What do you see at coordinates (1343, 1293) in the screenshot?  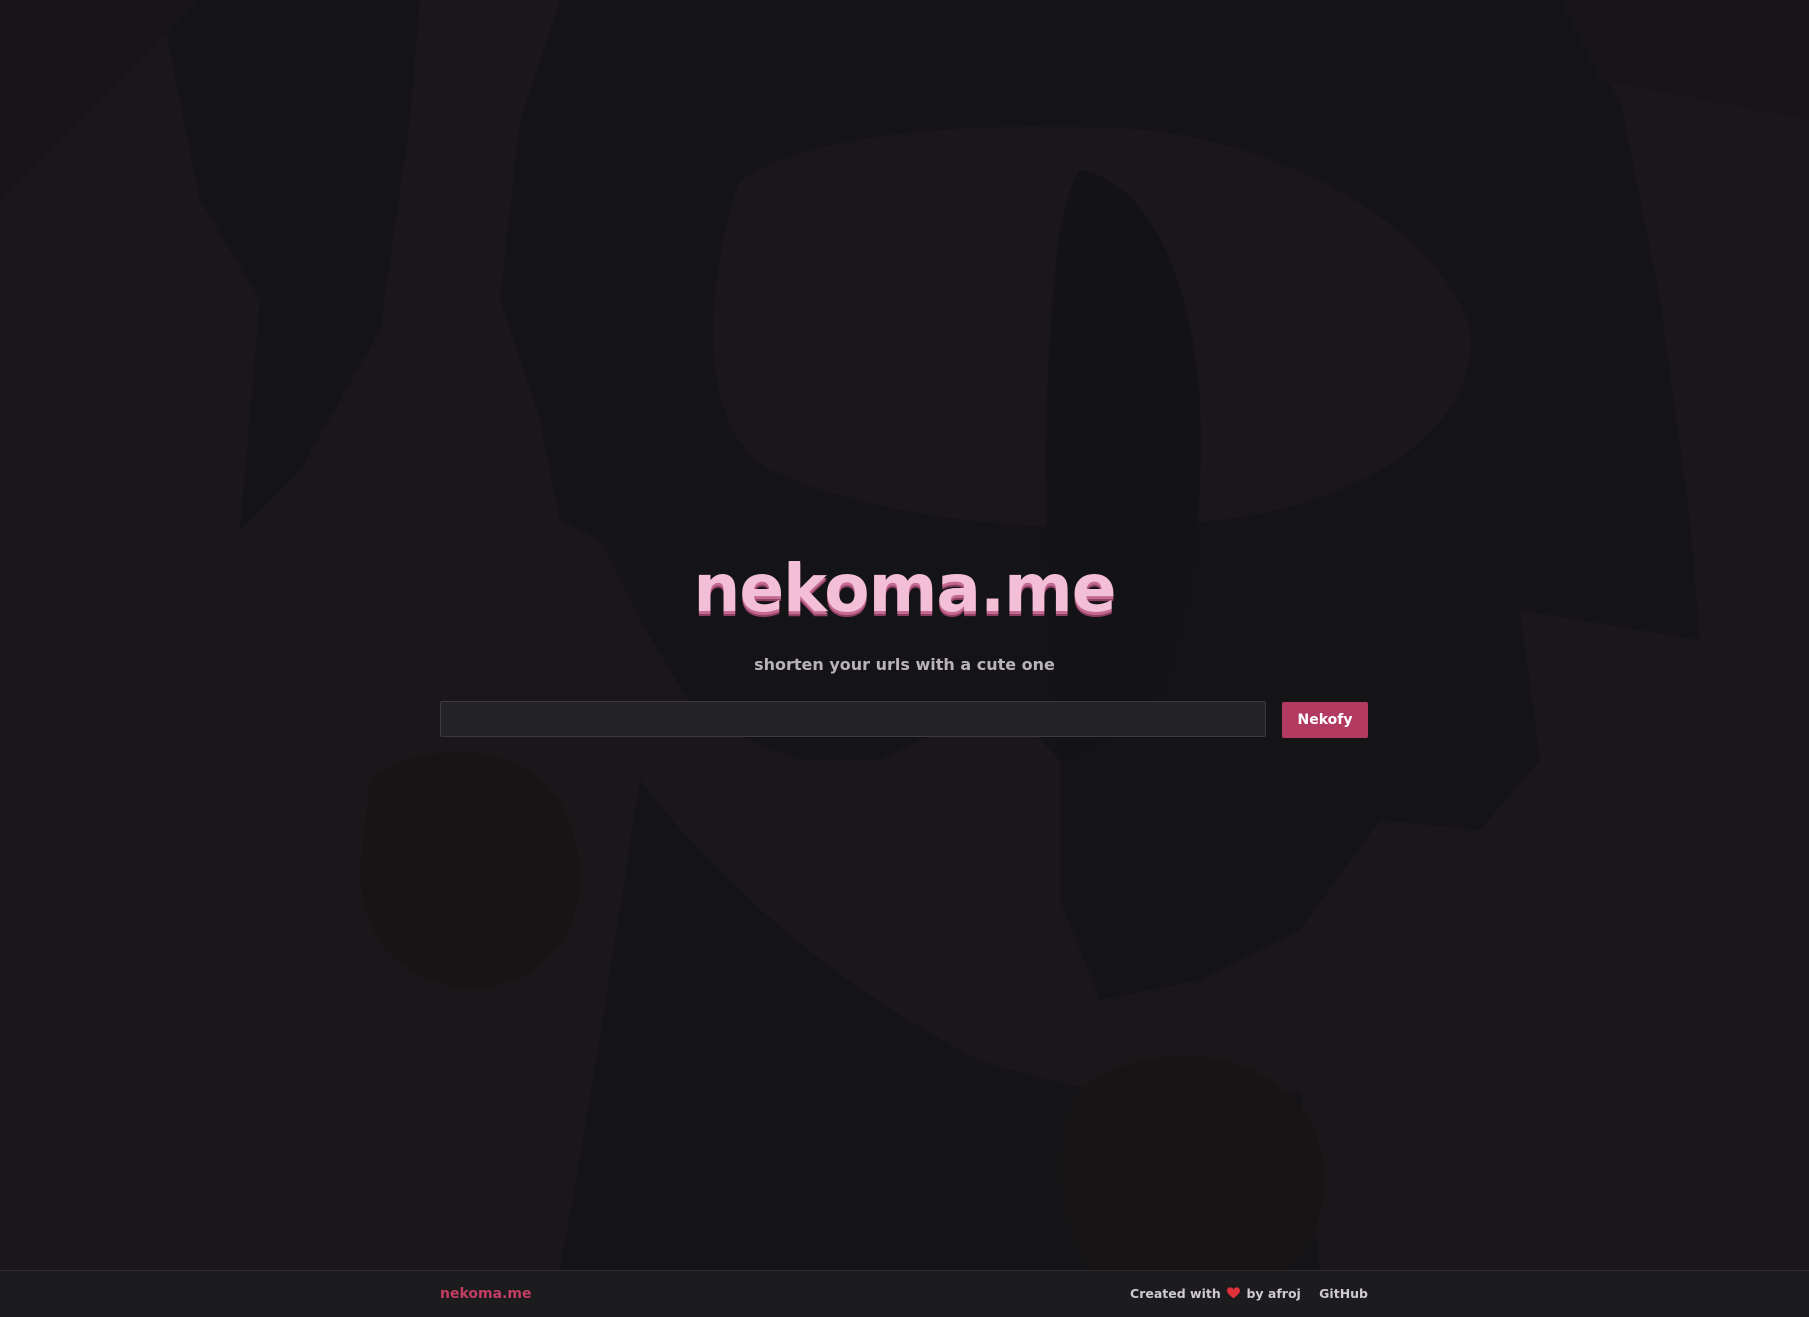 I see `github-link: GitHub` at bounding box center [1343, 1293].